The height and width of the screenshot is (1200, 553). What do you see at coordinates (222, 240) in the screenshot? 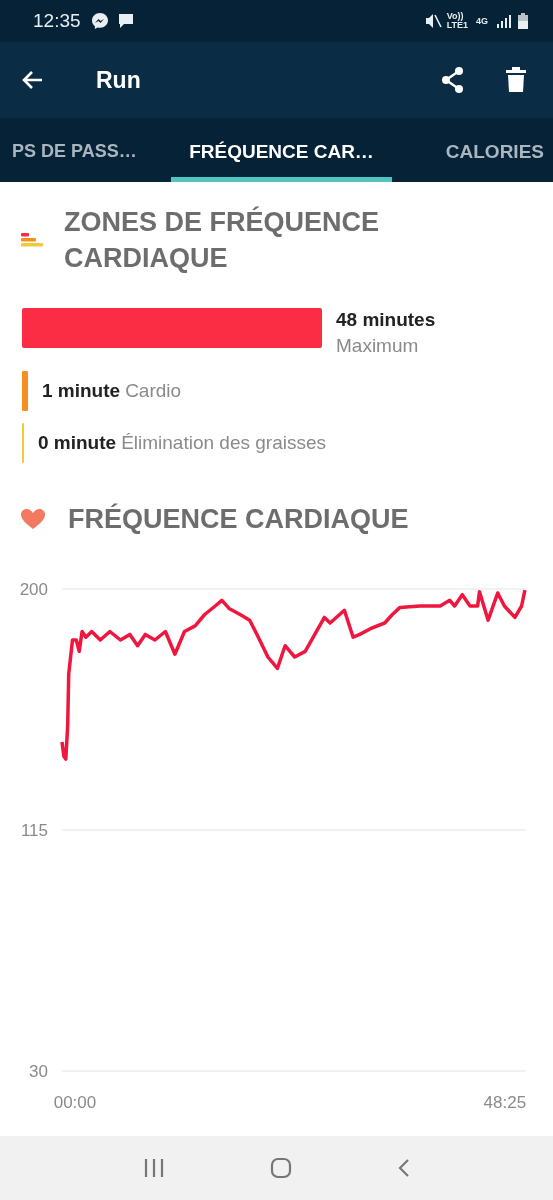
I see `section-title: ZONES DE FRÉQUENCE CARDIAQUE` at bounding box center [222, 240].